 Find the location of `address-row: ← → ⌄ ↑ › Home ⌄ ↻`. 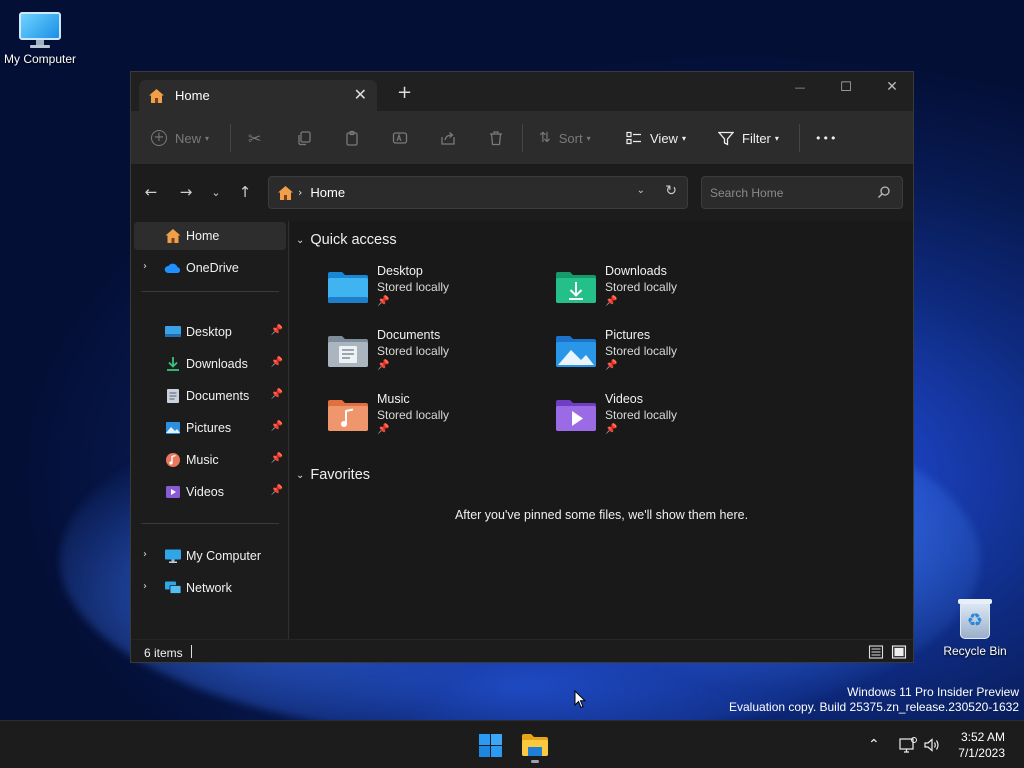

address-row: ← → ⌄ ↑ › Home ⌄ ↻ is located at coordinates (522, 193).